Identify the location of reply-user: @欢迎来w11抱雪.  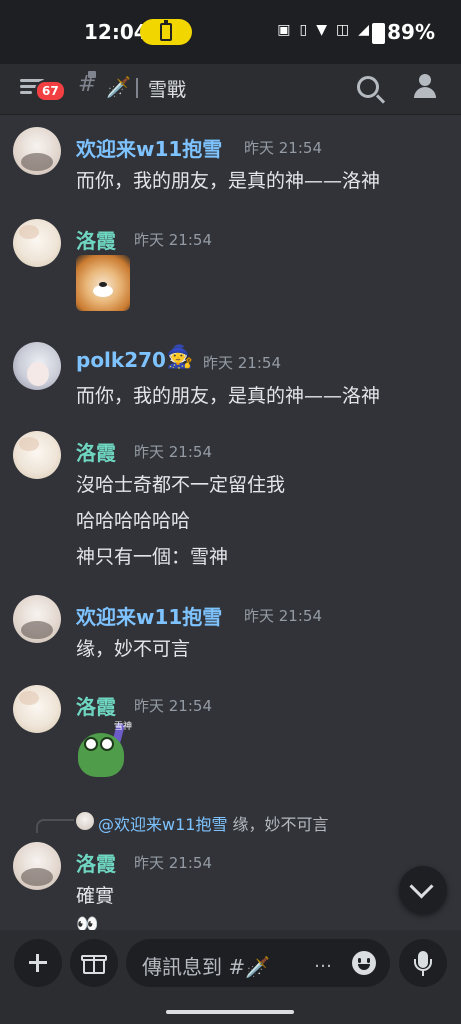
(163, 824).